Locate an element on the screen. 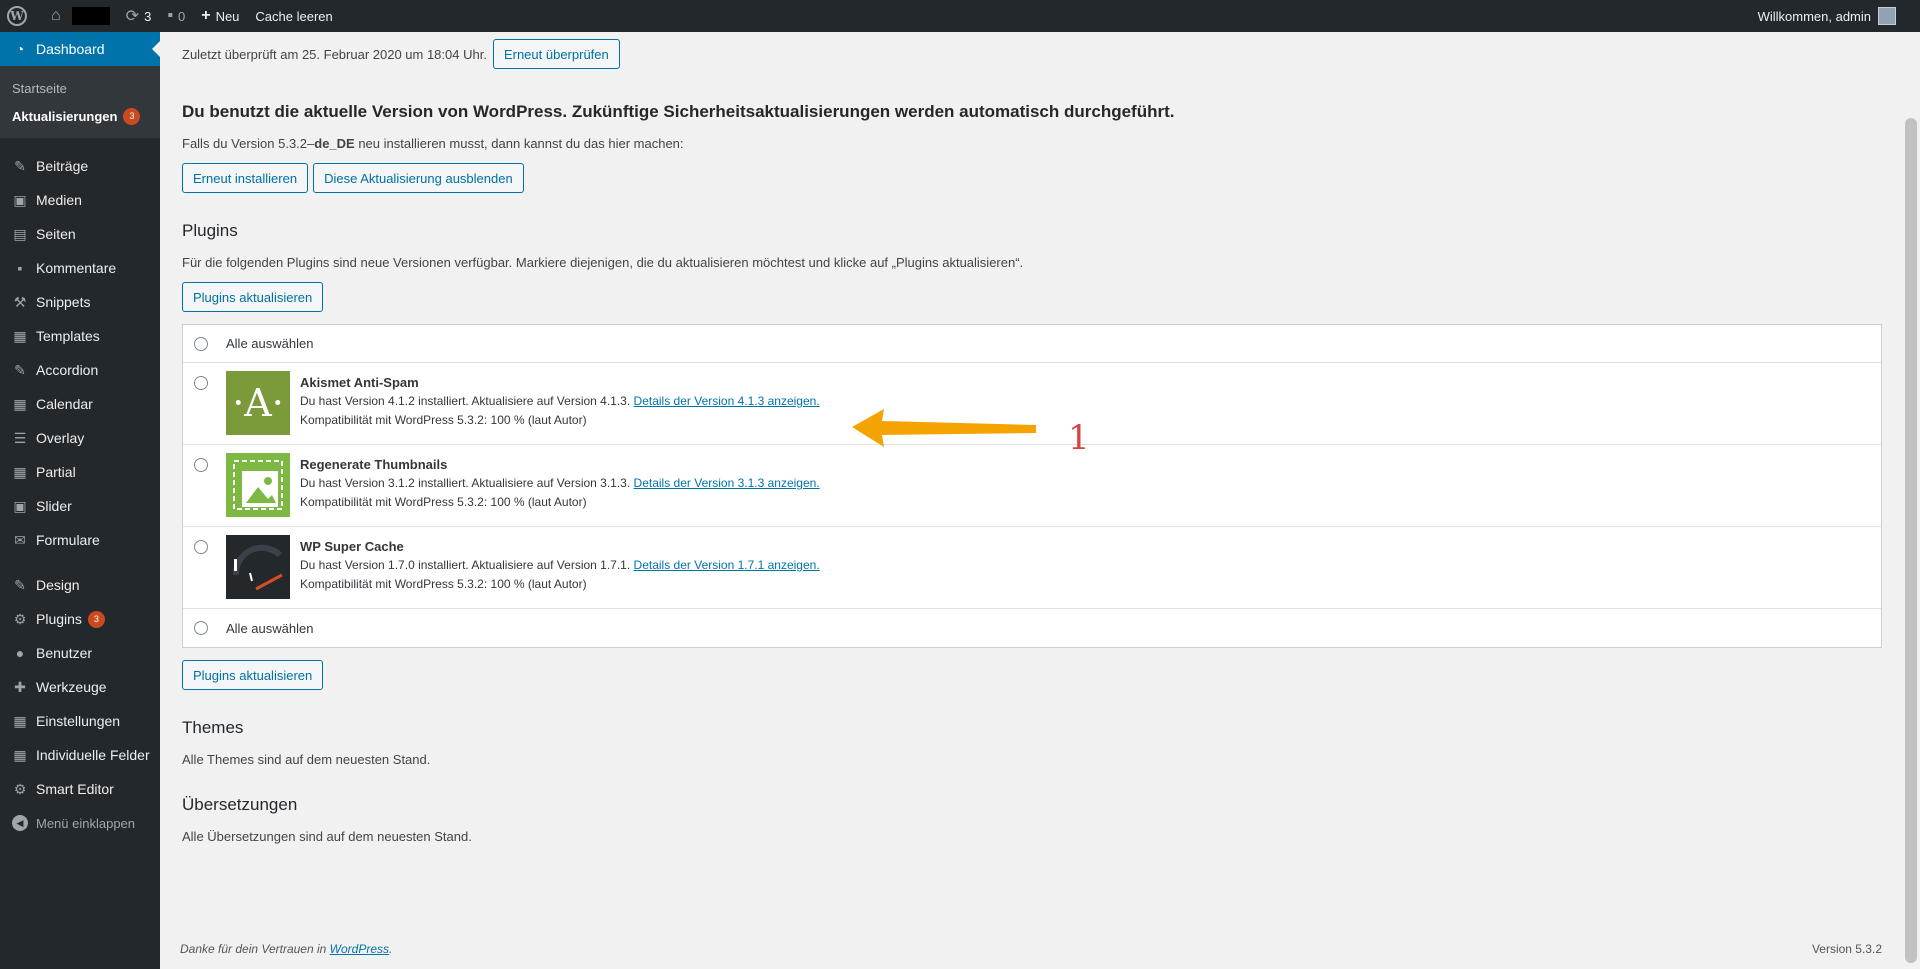  wrench-icon: ✚ is located at coordinates (20, 686).